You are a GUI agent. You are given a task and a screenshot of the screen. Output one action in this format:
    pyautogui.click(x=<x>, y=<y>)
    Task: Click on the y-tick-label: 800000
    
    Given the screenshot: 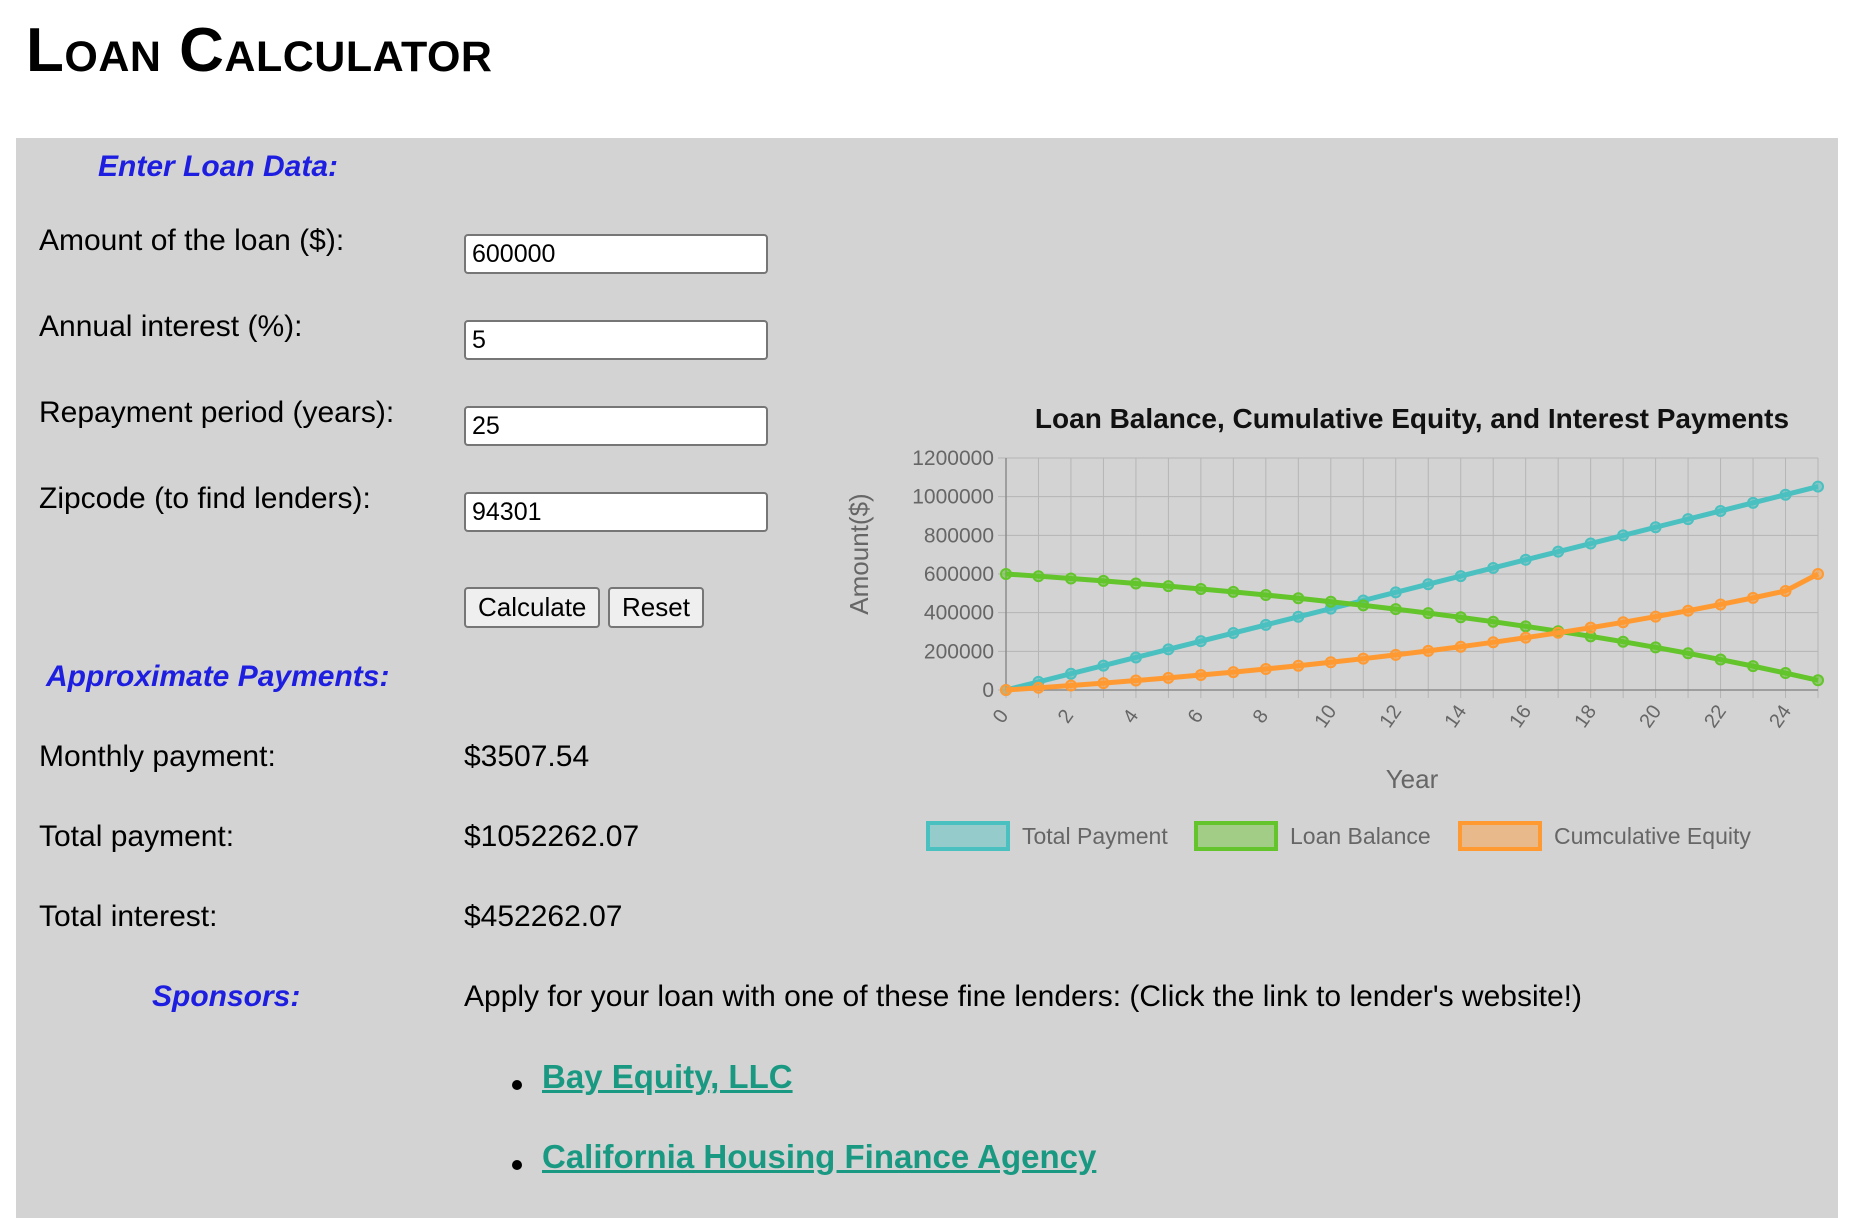 What is the action you would take?
    pyautogui.click(x=959, y=535)
    